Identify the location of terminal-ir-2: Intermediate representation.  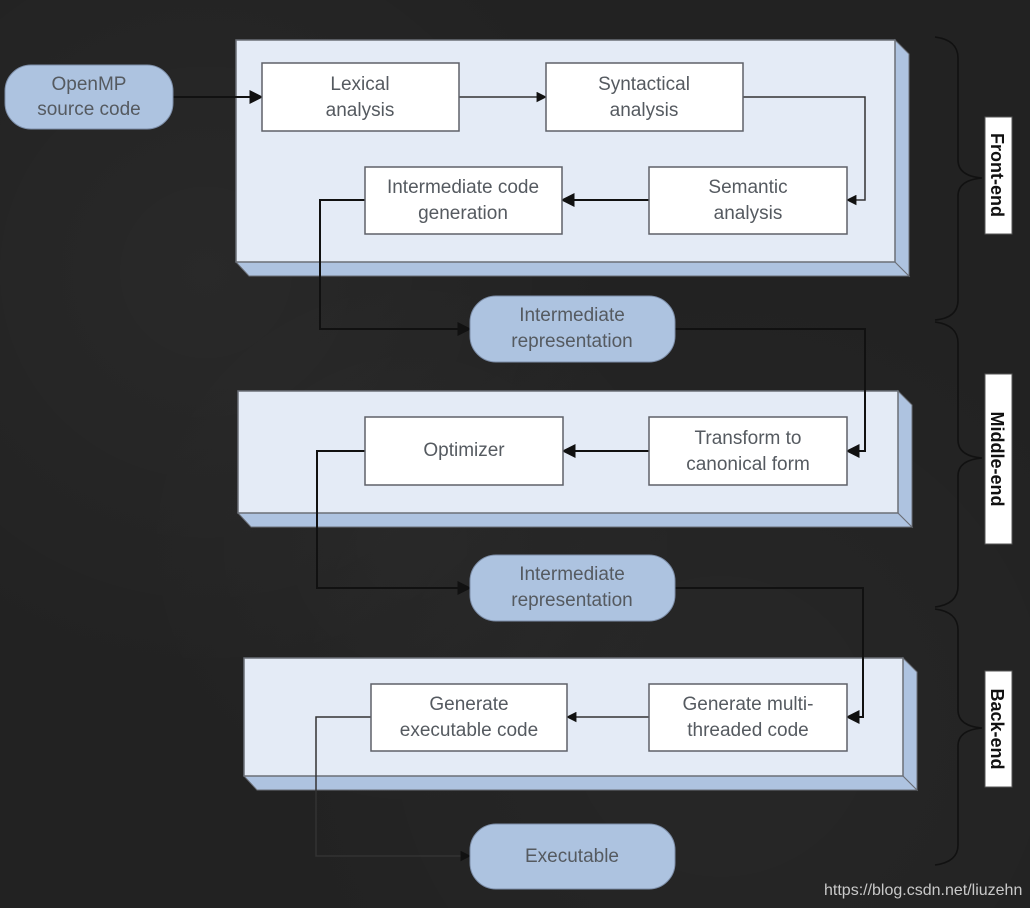
(572, 588).